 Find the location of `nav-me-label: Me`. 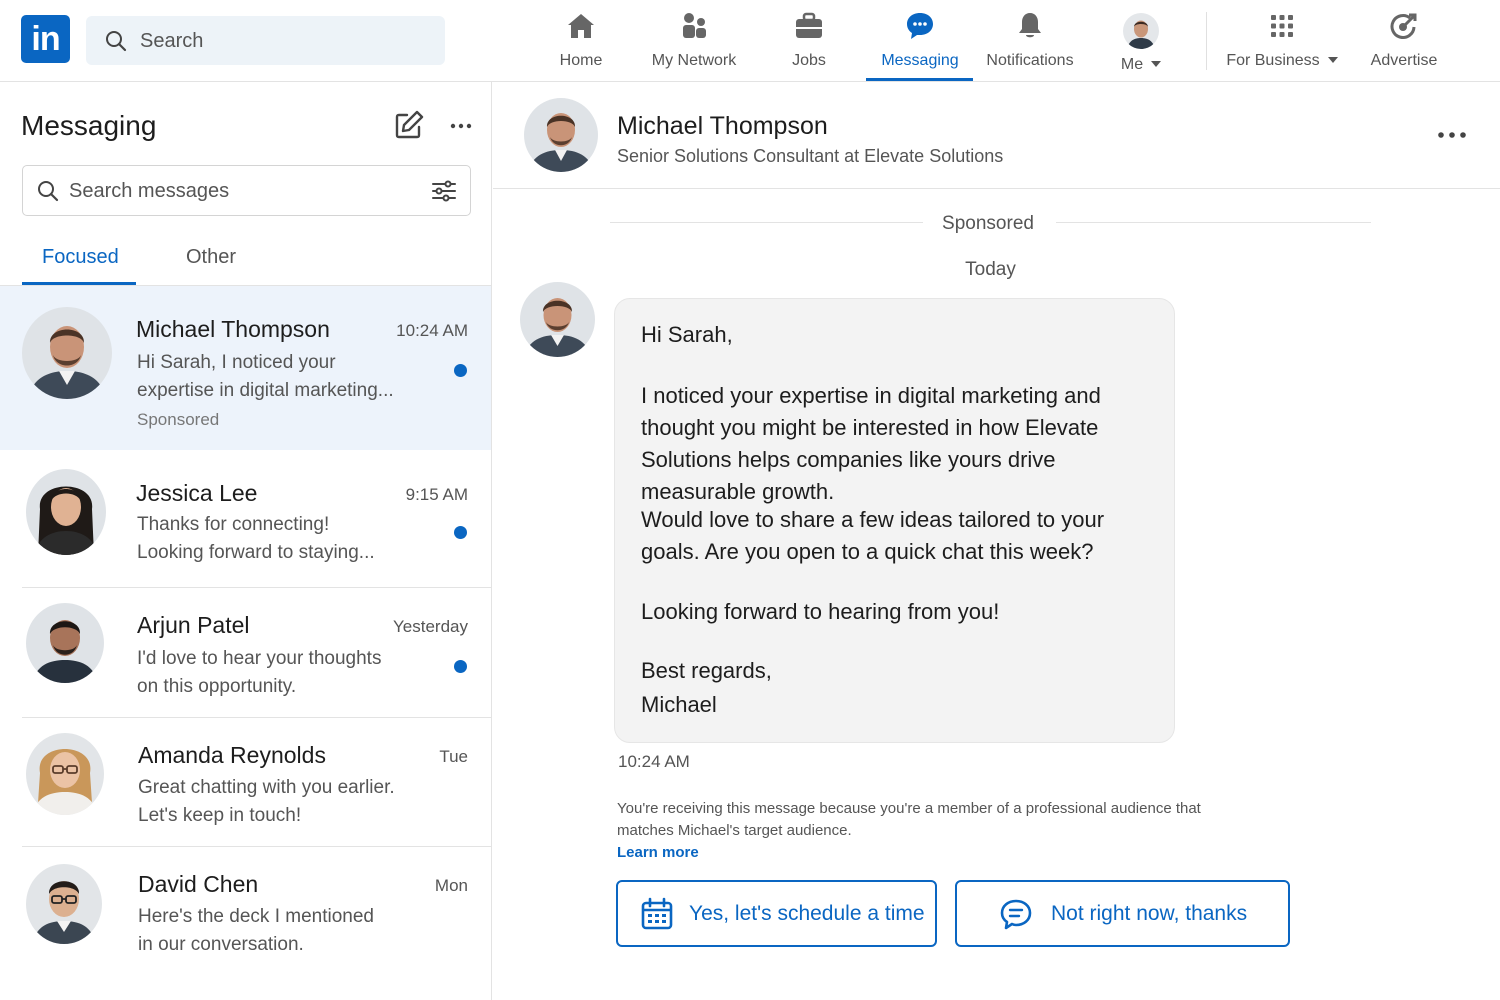

nav-me-label: Me is located at coordinates (1132, 64).